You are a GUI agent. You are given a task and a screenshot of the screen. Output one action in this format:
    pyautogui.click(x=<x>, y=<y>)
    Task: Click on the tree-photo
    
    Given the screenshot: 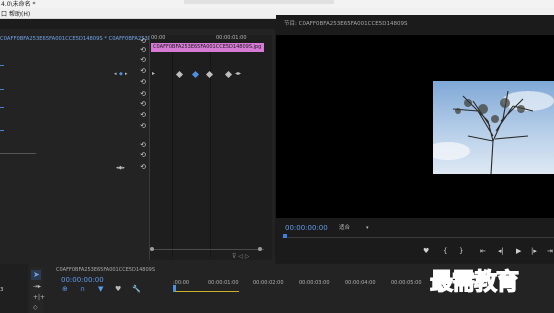 What is the action you would take?
    pyautogui.click(x=493, y=127)
    